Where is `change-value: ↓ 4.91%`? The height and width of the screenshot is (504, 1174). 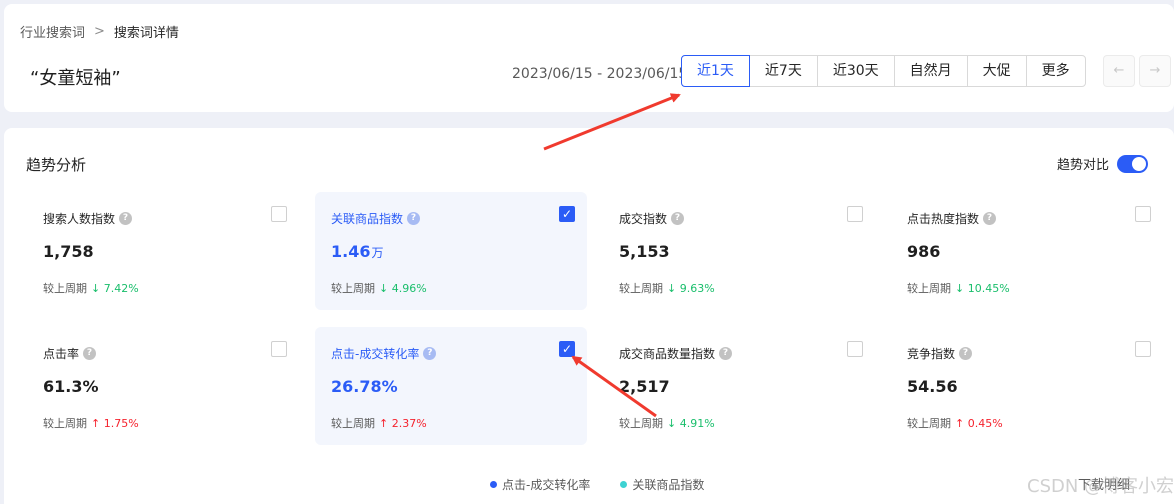 change-value: ↓ 4.91% is located at coordinates (691, 423).